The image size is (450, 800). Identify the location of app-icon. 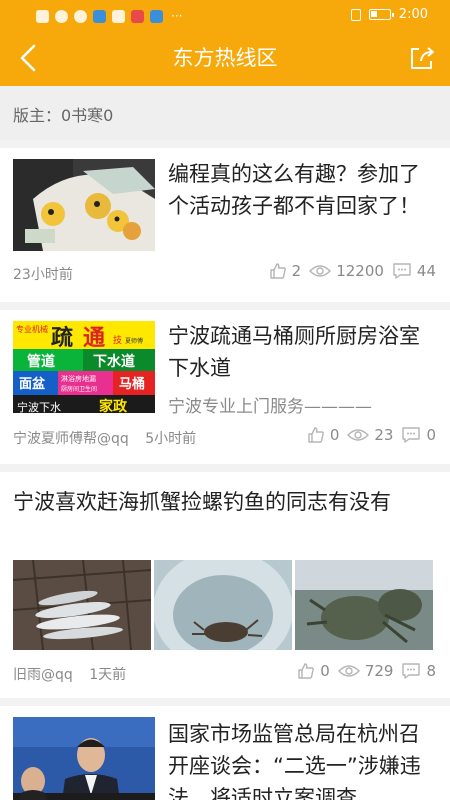
(99, 16).